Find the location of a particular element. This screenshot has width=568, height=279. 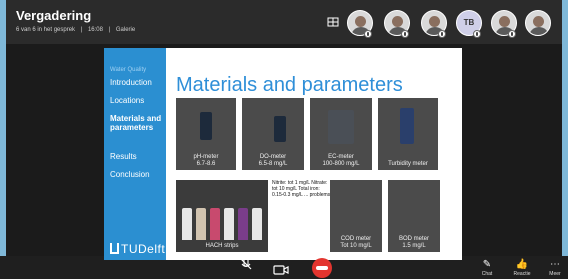

photo-caption: BOD meter 1.5 mg/L is located at coordinates (413, 242).